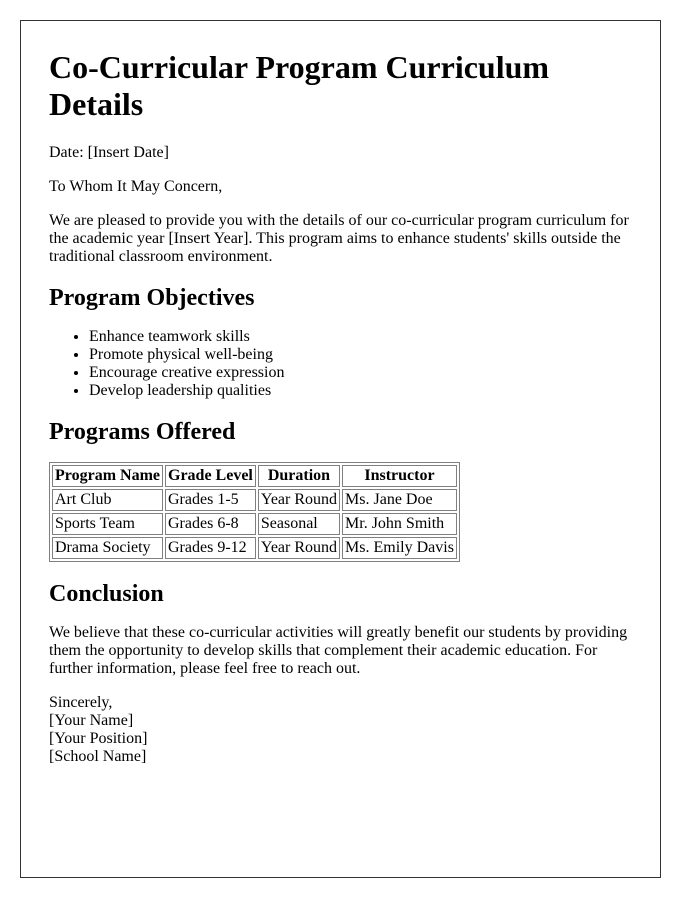 The image size is (700, 900). Describe the element at coordinates (210, 476) in the screenshot. I see `column-header: Grade Level` at that location.